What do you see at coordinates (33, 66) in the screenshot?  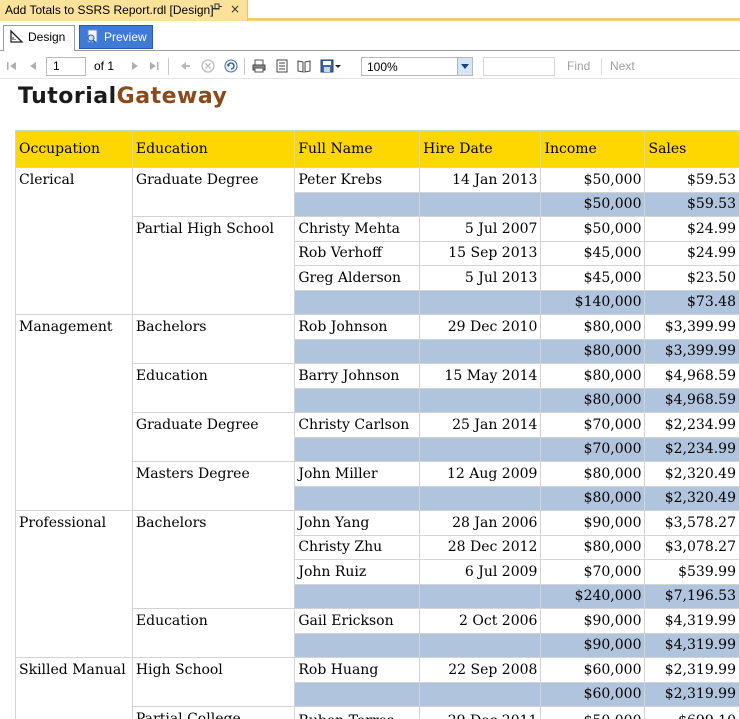 I see `previous-page-icon` at bounding box center [33, 66].